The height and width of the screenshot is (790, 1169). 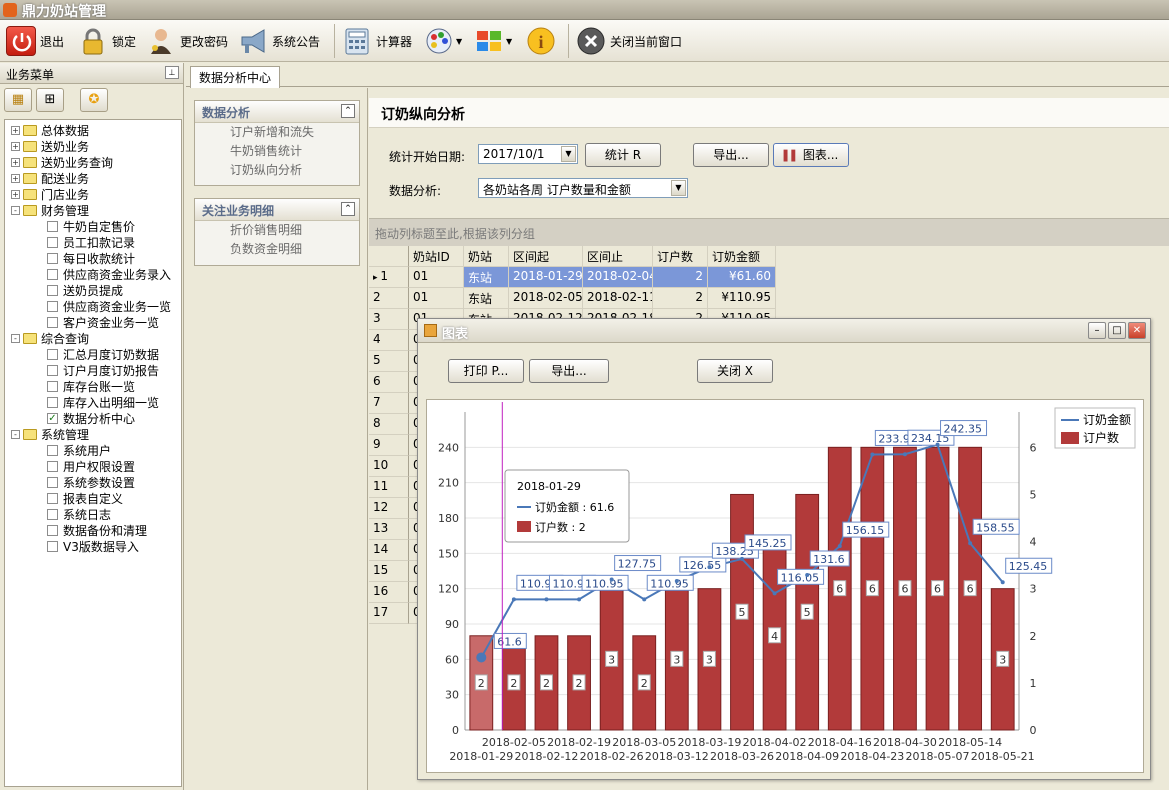 I want to click on row-header: 3, so click(x=389, y=319).